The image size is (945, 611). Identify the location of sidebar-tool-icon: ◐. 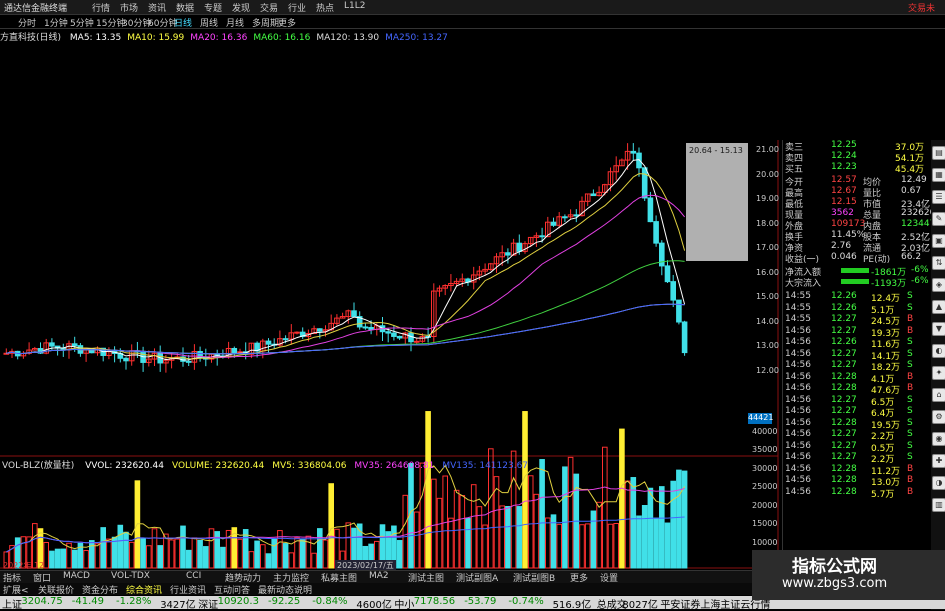
(938, 351).